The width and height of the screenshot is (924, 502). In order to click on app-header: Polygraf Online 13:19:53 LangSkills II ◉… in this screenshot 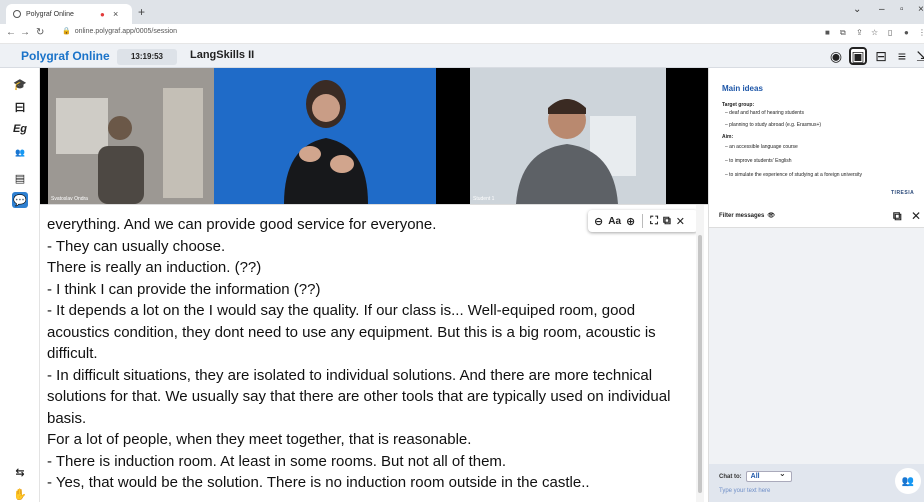, I will do `click(462, 56)`.